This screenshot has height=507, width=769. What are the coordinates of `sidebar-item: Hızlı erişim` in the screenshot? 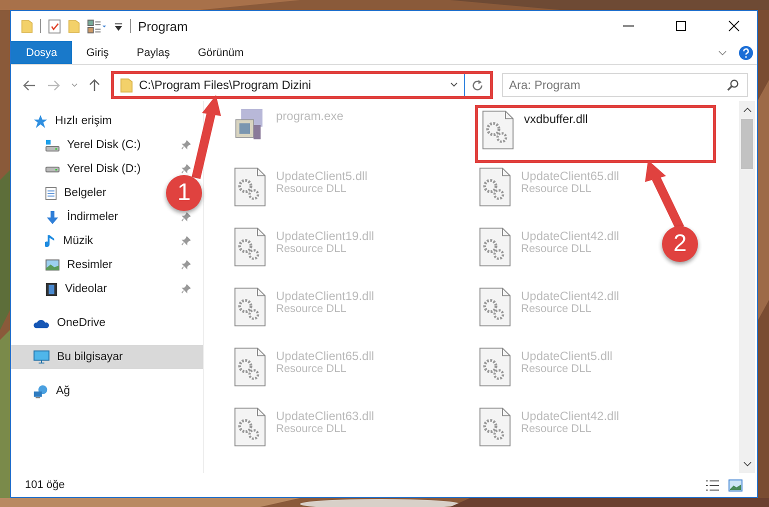 It's located at (107, 121).